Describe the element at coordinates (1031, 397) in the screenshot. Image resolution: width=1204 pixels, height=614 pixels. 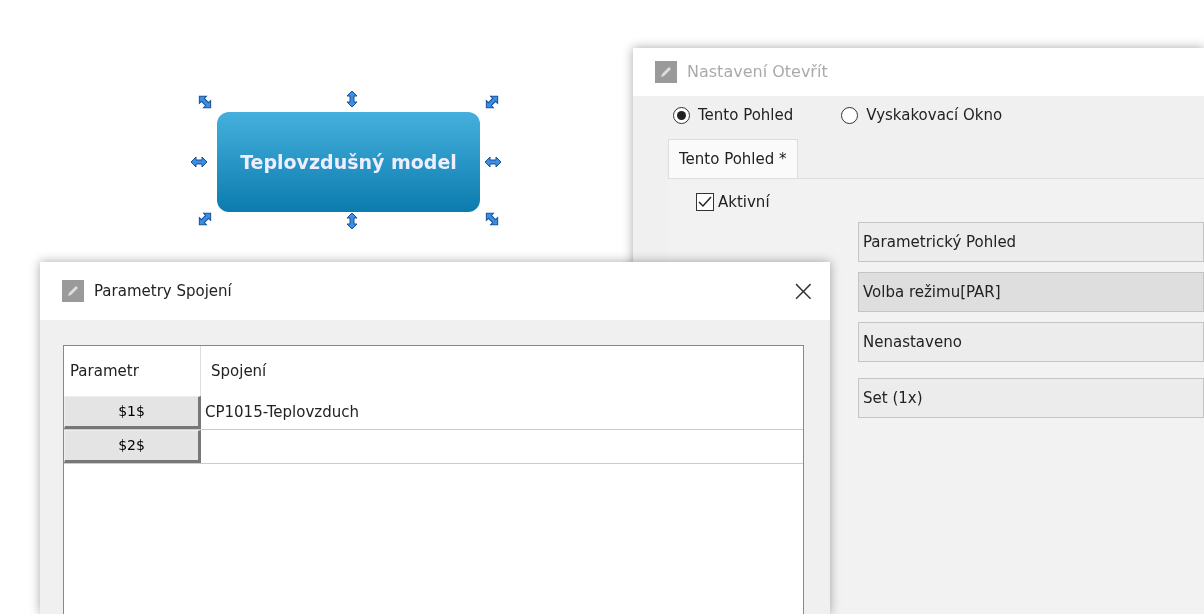
I see `dropdown-field: Set (1x)` at that location.